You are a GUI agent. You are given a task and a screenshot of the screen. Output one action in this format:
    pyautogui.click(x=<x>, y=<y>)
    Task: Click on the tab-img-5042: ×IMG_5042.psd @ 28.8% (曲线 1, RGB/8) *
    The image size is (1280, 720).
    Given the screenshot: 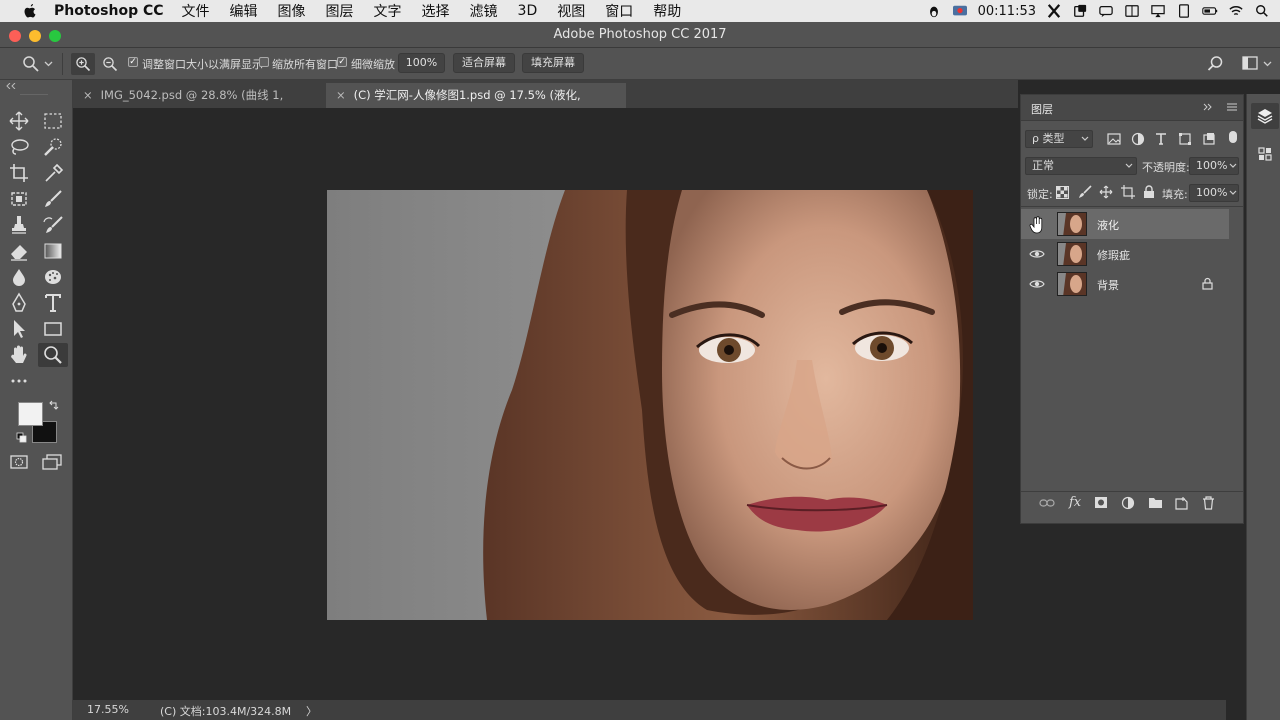 What is the action you would take?
    pyautogui.click(x=199, y=104)
    